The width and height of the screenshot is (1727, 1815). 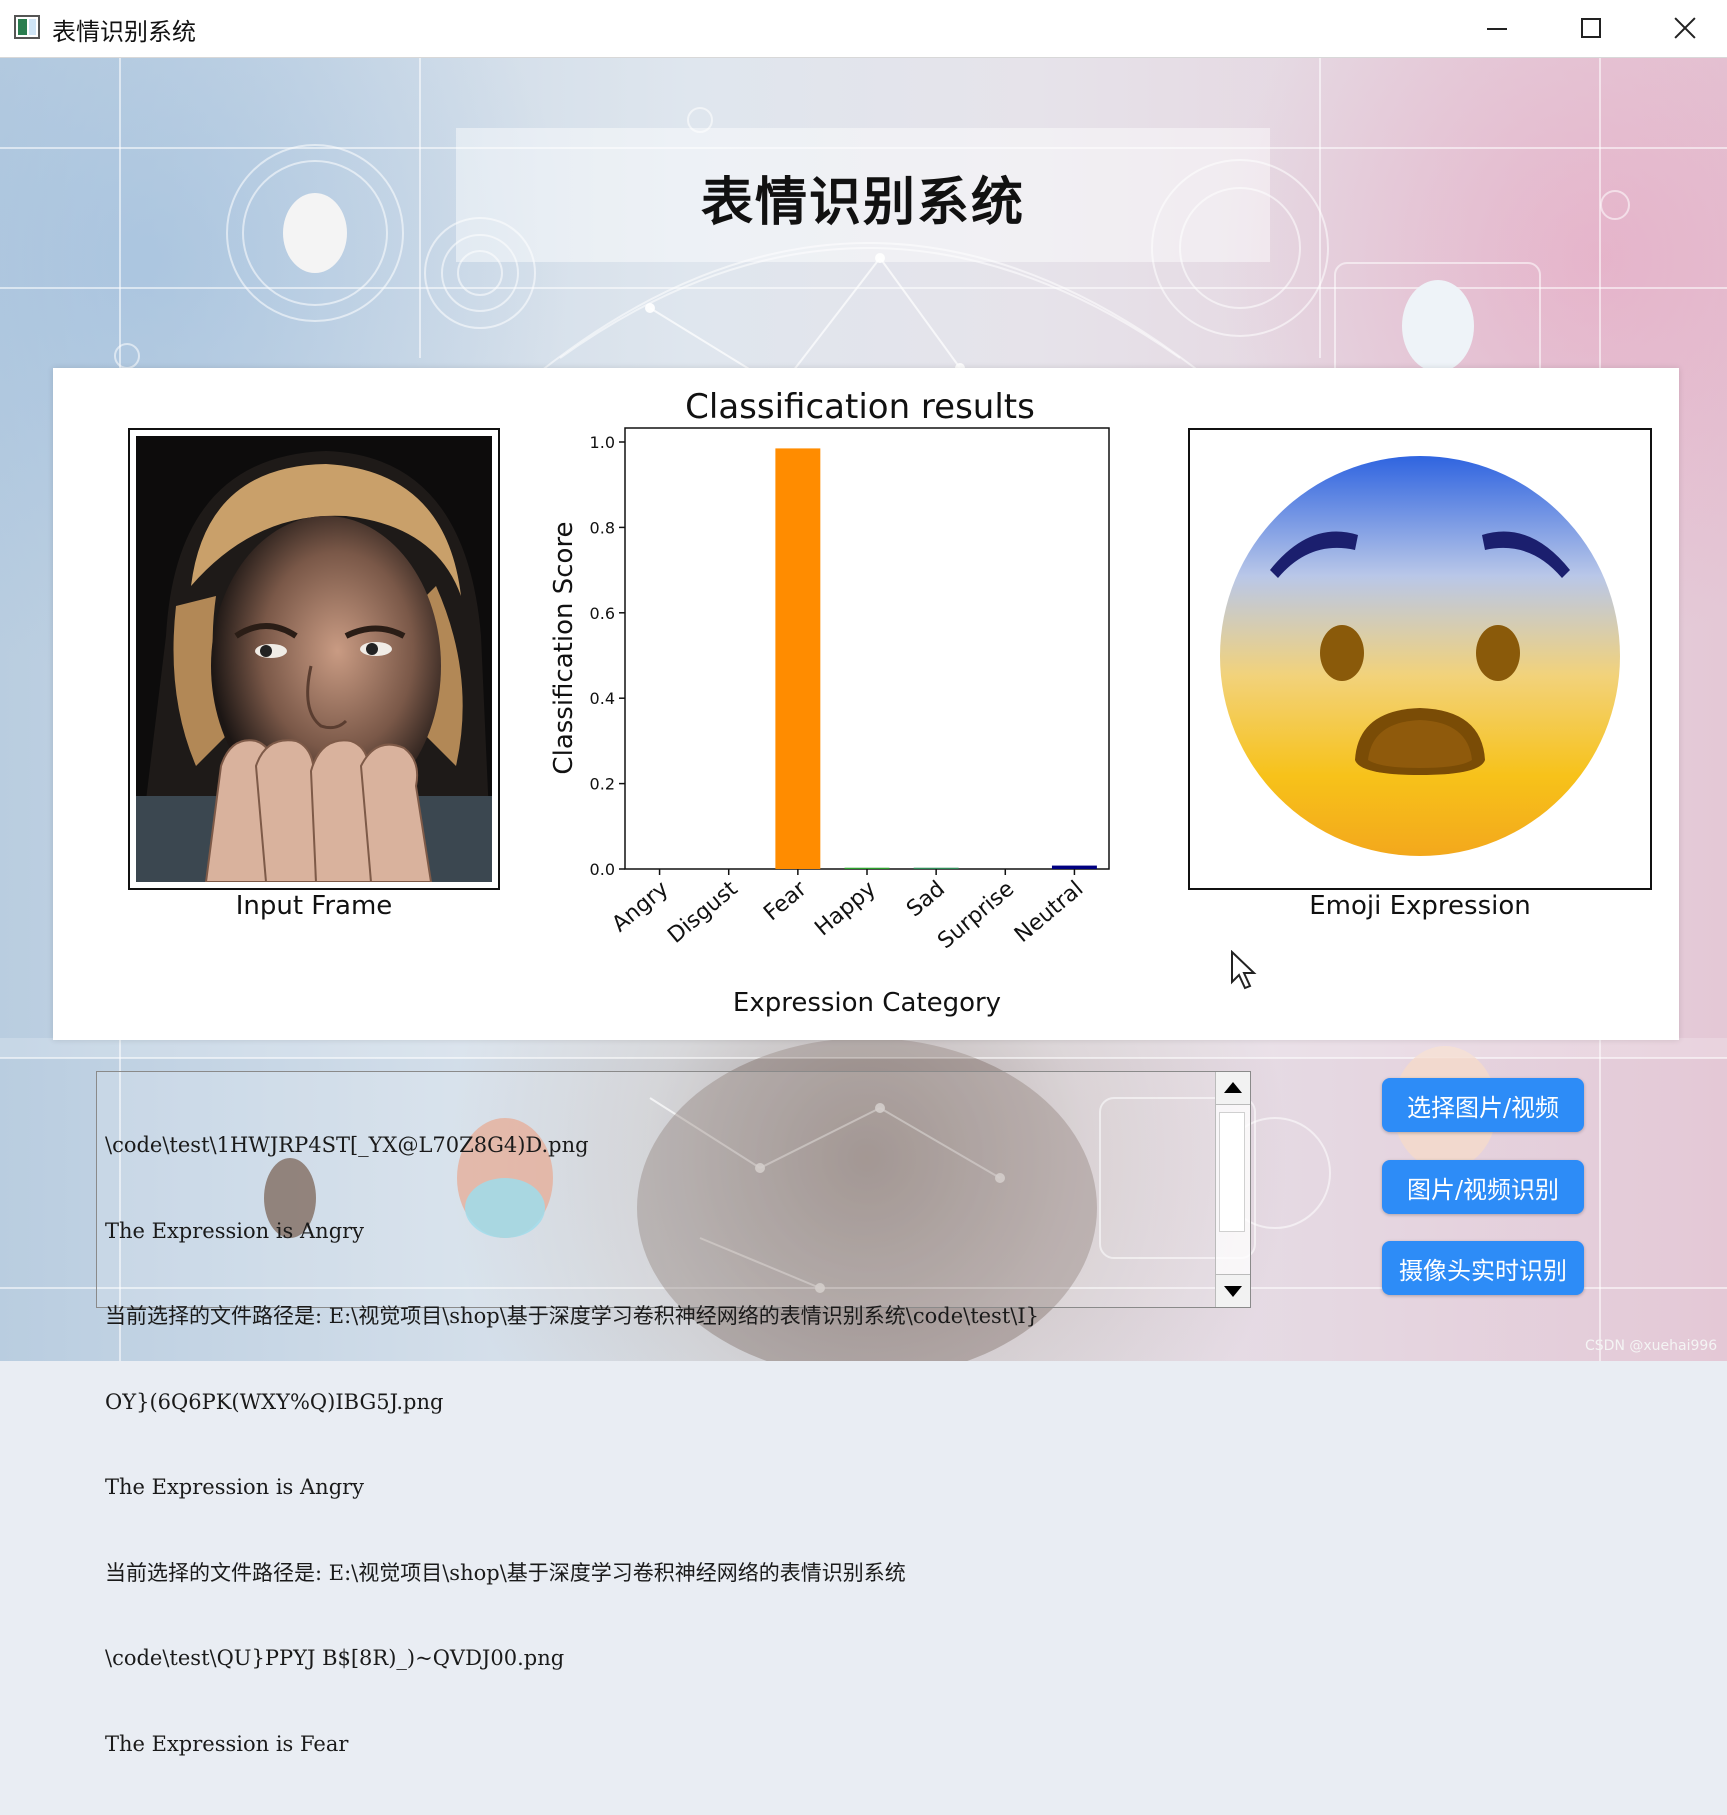 I want to click on page-title: 表情识别系统, so click(x=862, y=203).